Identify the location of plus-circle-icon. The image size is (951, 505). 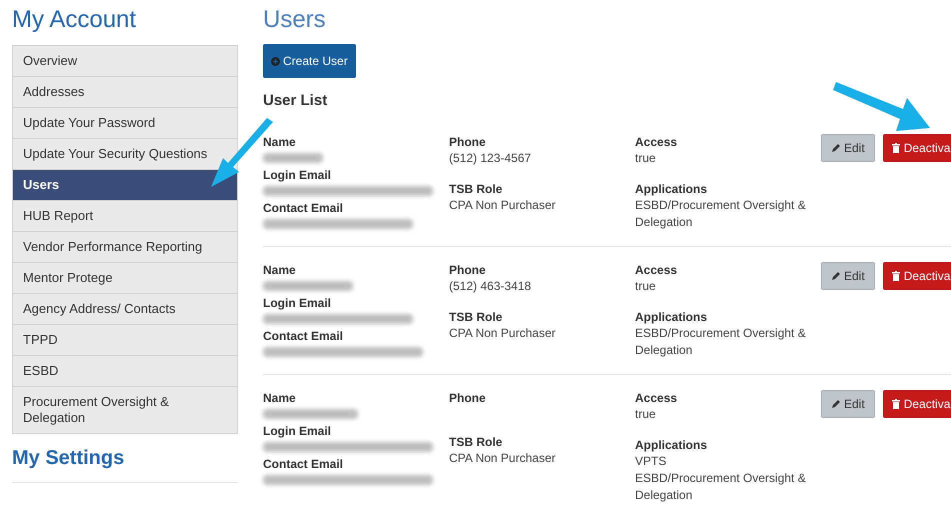
(275, 61).